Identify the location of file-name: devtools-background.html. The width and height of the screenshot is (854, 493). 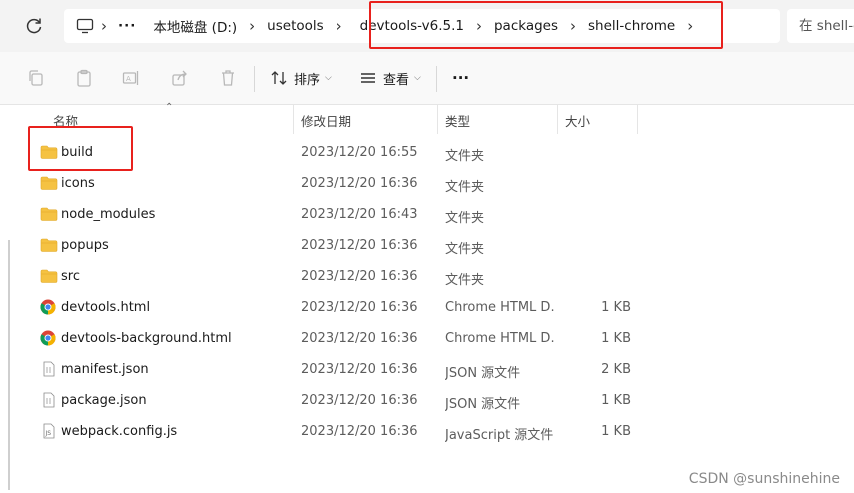
(146, 338).